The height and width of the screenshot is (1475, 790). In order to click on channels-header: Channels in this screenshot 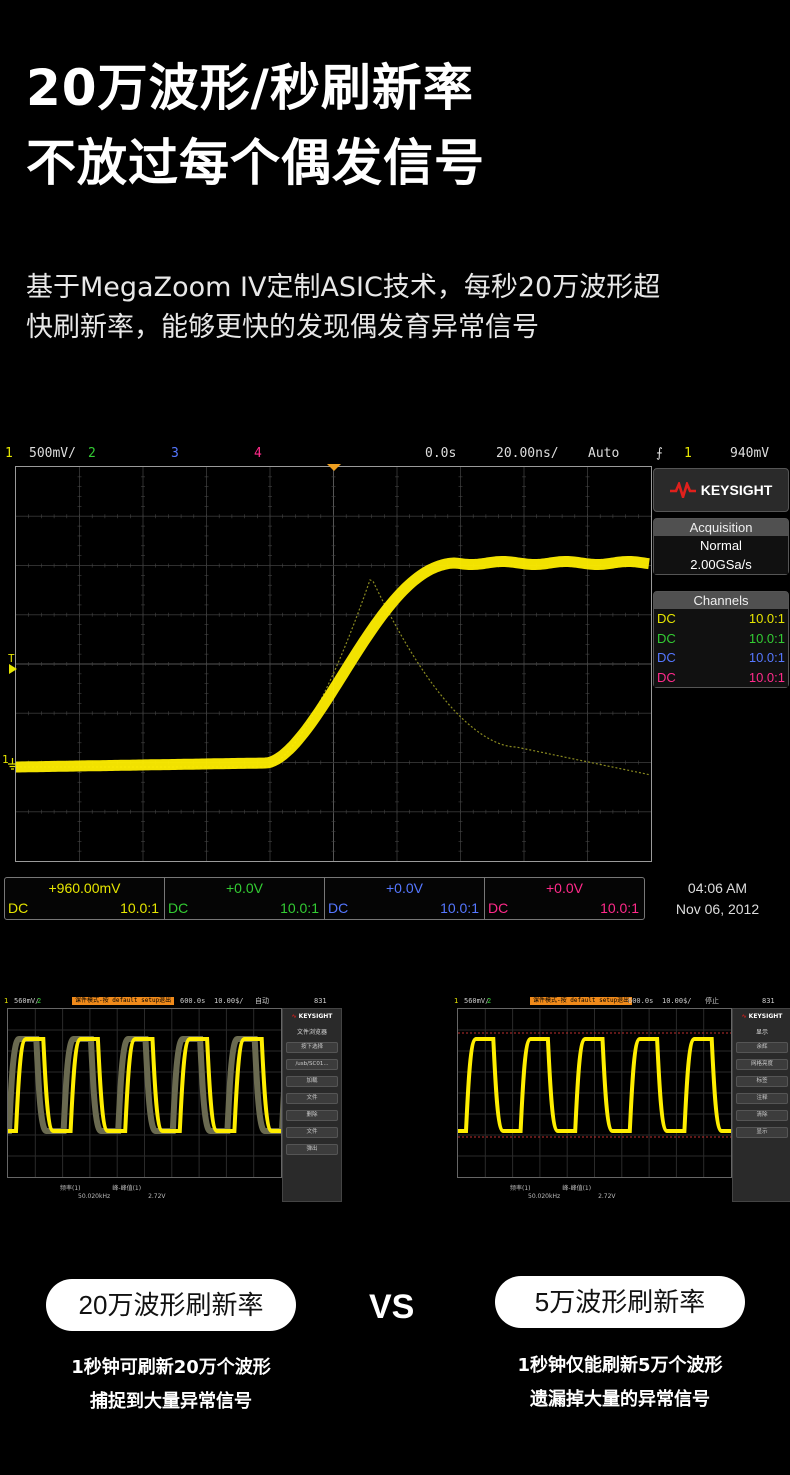, I will do `click(721, 600)`.